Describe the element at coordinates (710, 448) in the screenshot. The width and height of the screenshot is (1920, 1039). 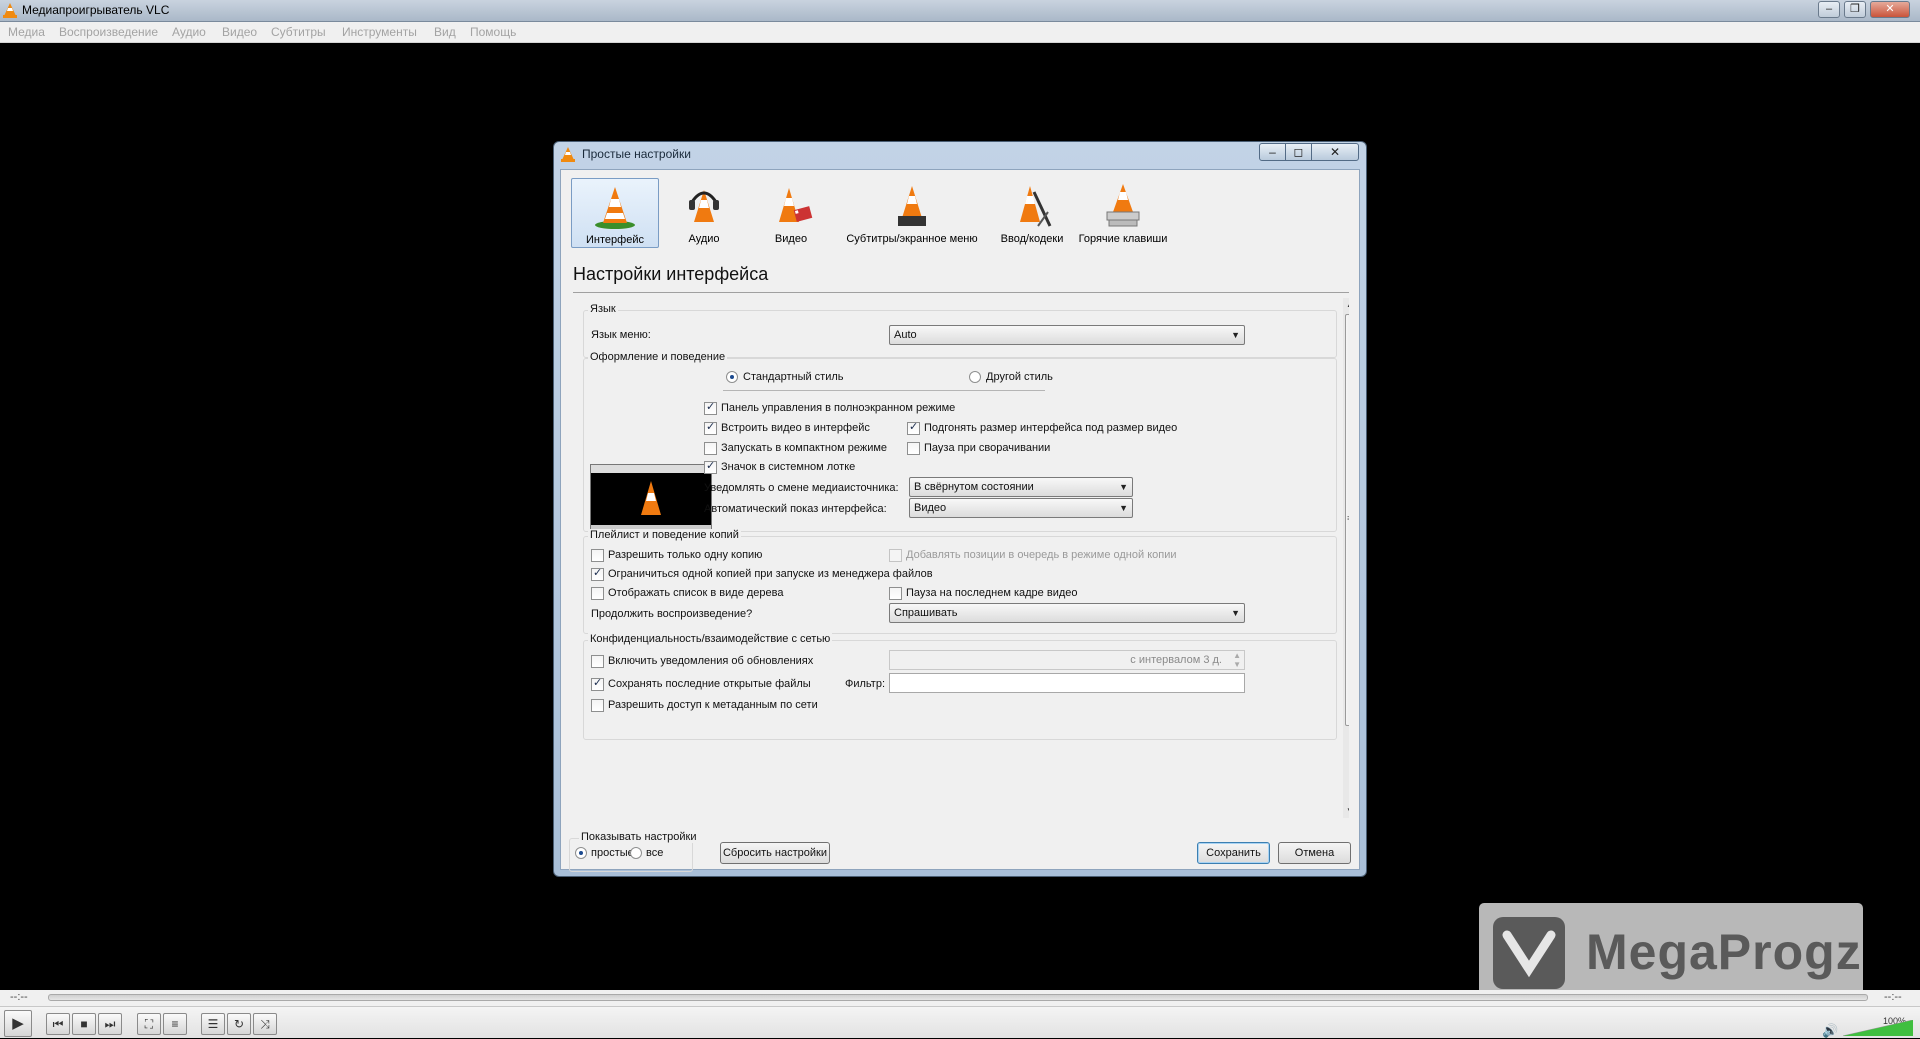
I see `minimal-mode-checkbox` at that location.